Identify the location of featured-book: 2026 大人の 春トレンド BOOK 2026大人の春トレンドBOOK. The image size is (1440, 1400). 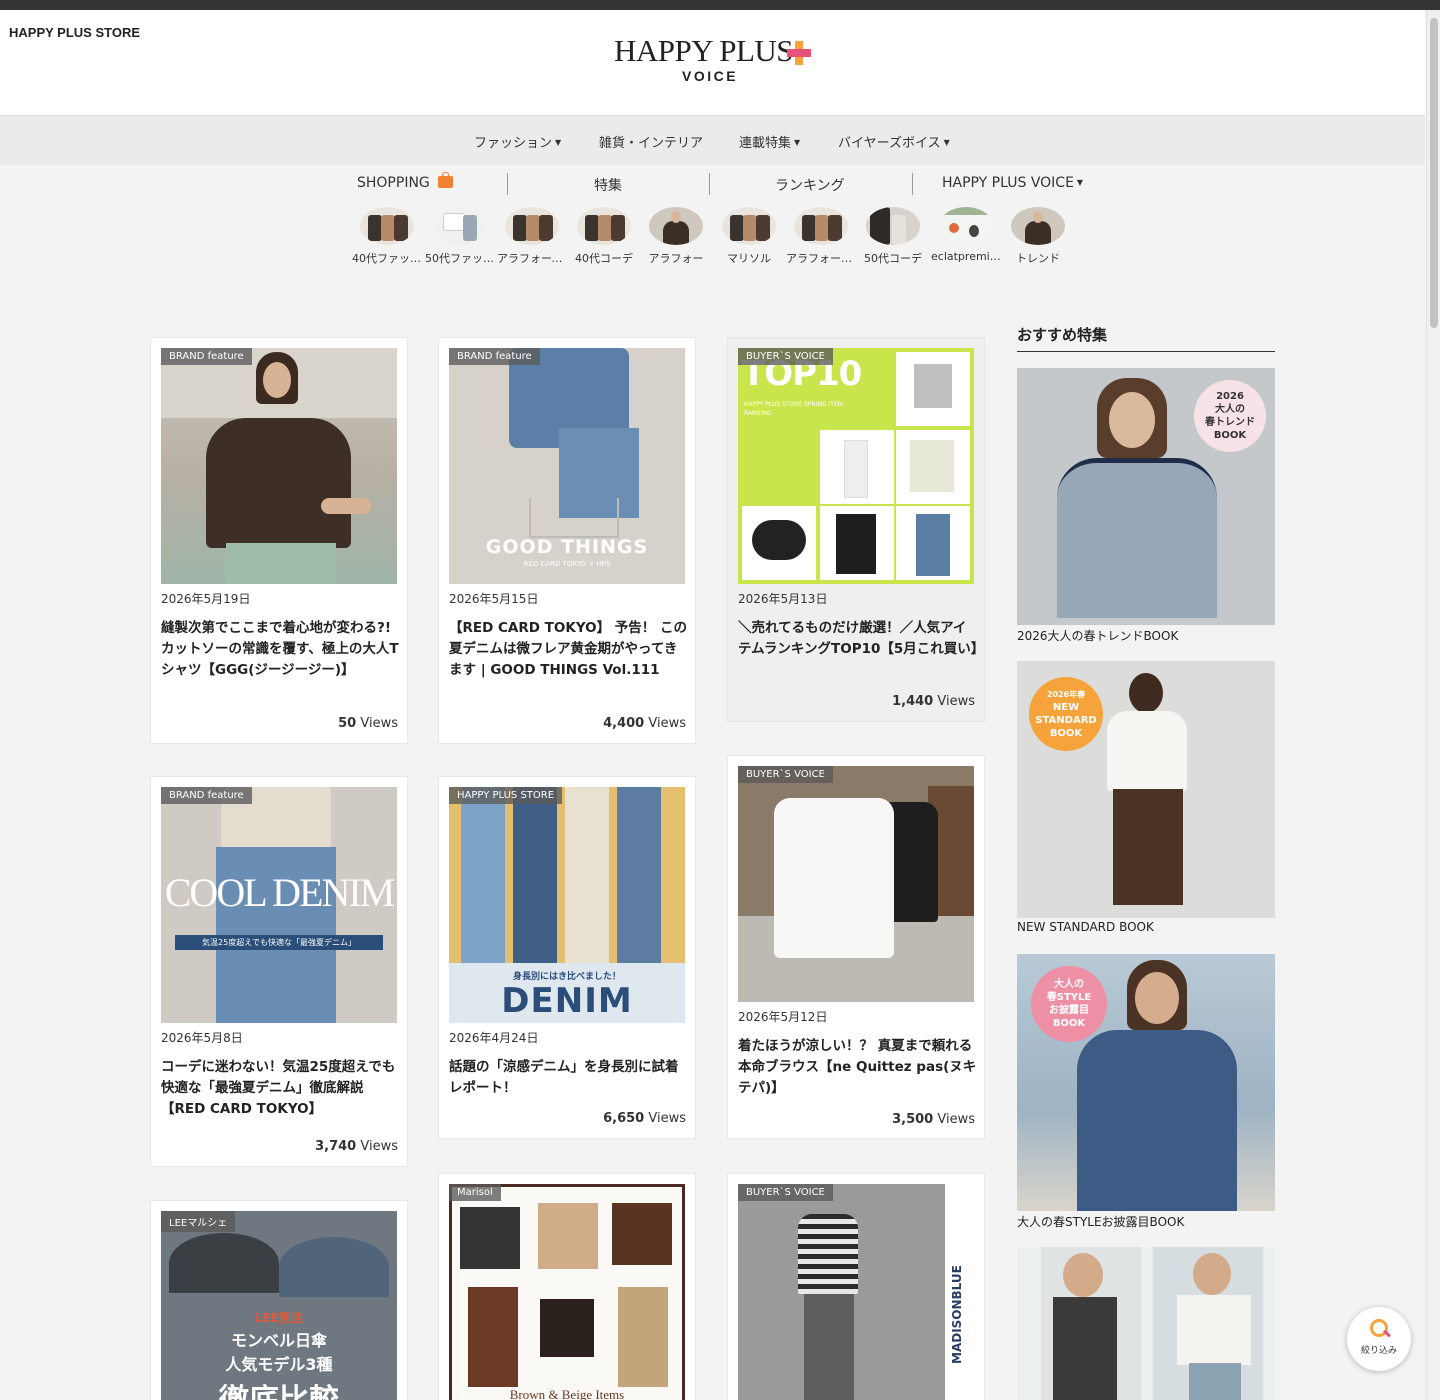
(1146, 506).